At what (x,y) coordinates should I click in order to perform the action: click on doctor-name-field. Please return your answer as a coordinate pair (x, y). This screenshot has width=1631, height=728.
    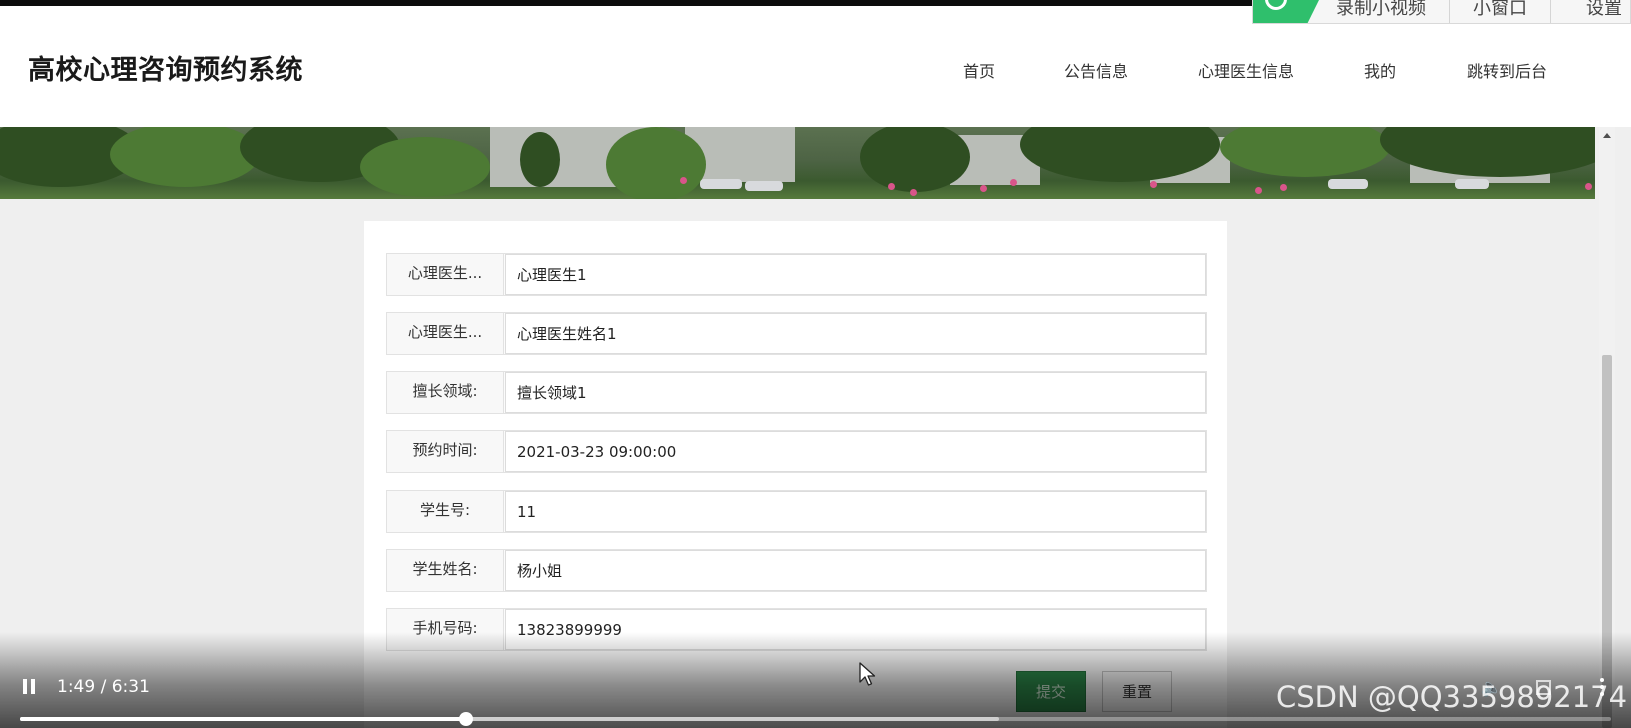
    Looking at the image, I should click on (855, 333).